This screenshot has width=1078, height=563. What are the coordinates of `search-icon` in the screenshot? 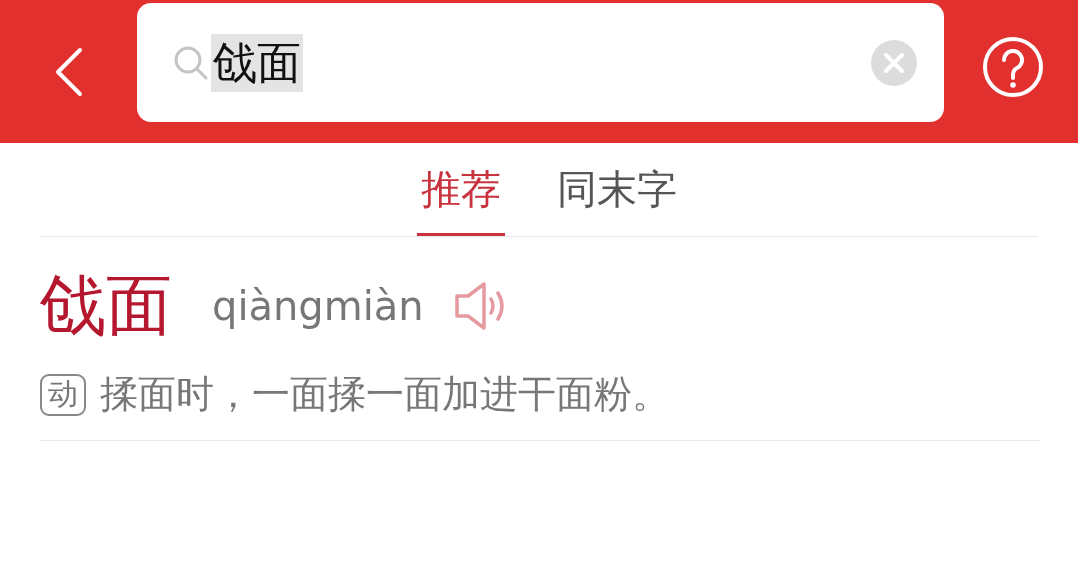 It's located at (191, 62).